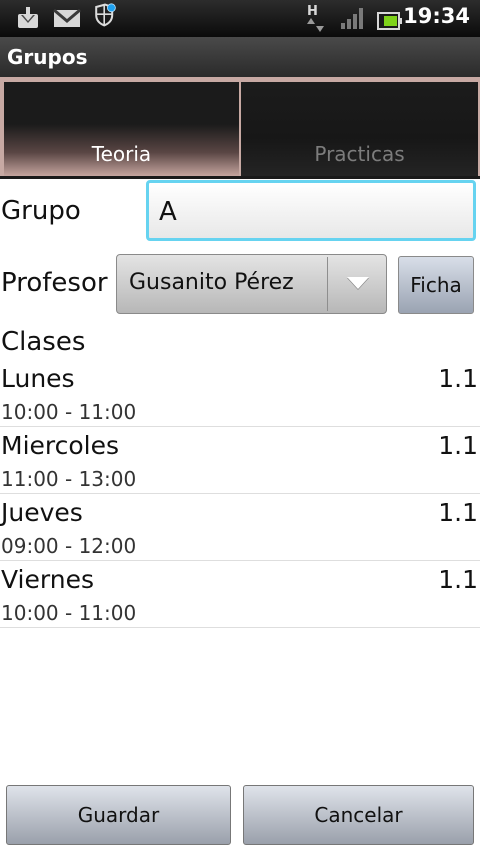  I want to click on profesor-label: Profesor, so click(54, 283).